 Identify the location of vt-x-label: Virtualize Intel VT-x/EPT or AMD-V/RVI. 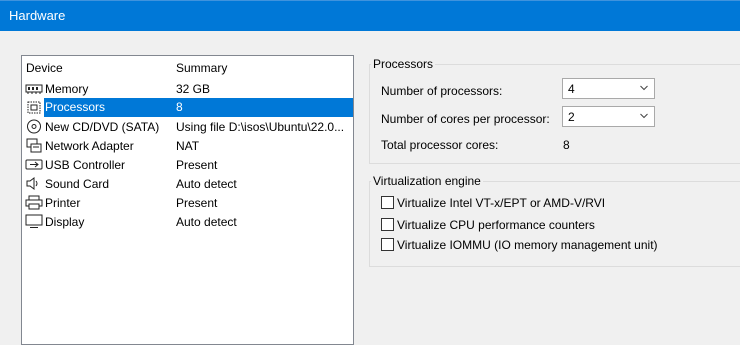
(501, 203).